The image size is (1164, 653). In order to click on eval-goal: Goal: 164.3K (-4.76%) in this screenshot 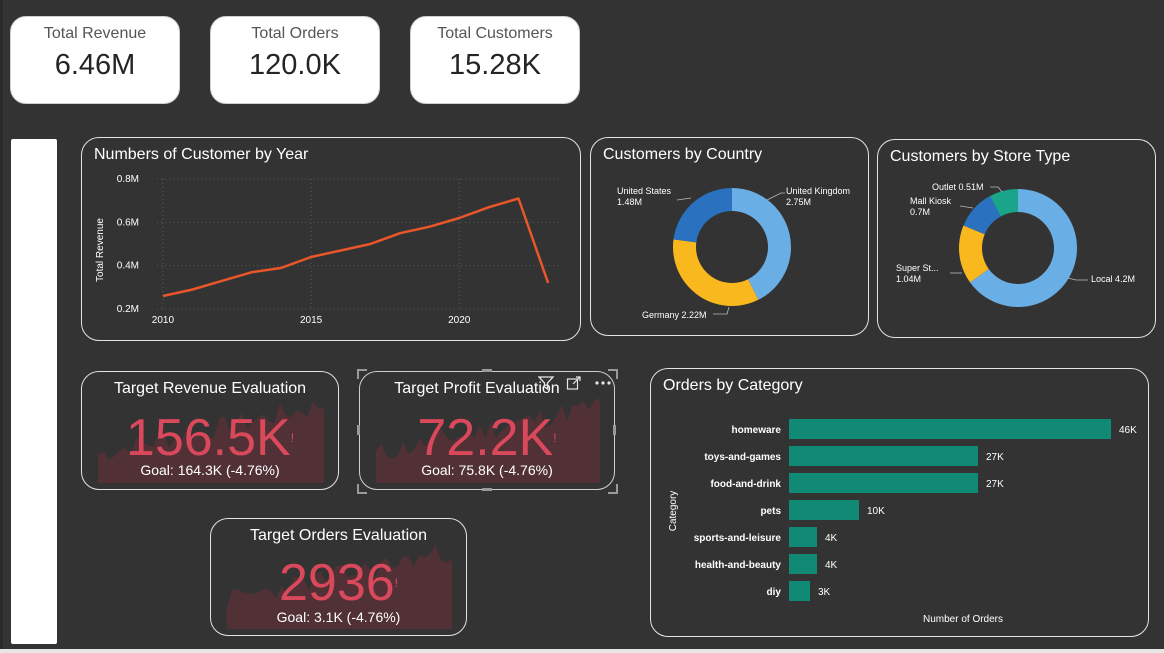, I will do `click(210, 470)`.